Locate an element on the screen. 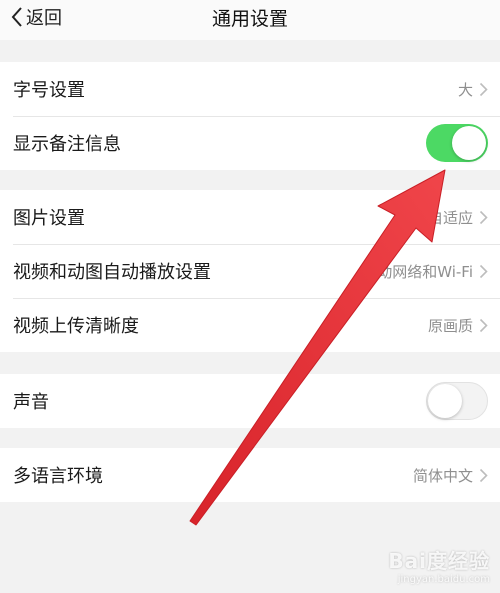 The width and height of the screenshot is (500, 593). settings-group-language: 多语言环境 简体中文 is located at coordinates (250, 475).